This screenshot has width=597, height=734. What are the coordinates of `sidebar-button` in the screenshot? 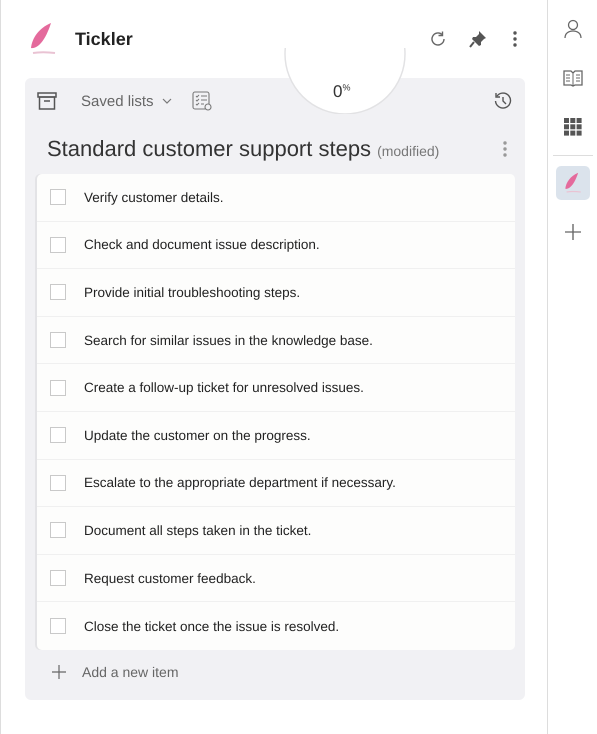 It's located at (573, 183).